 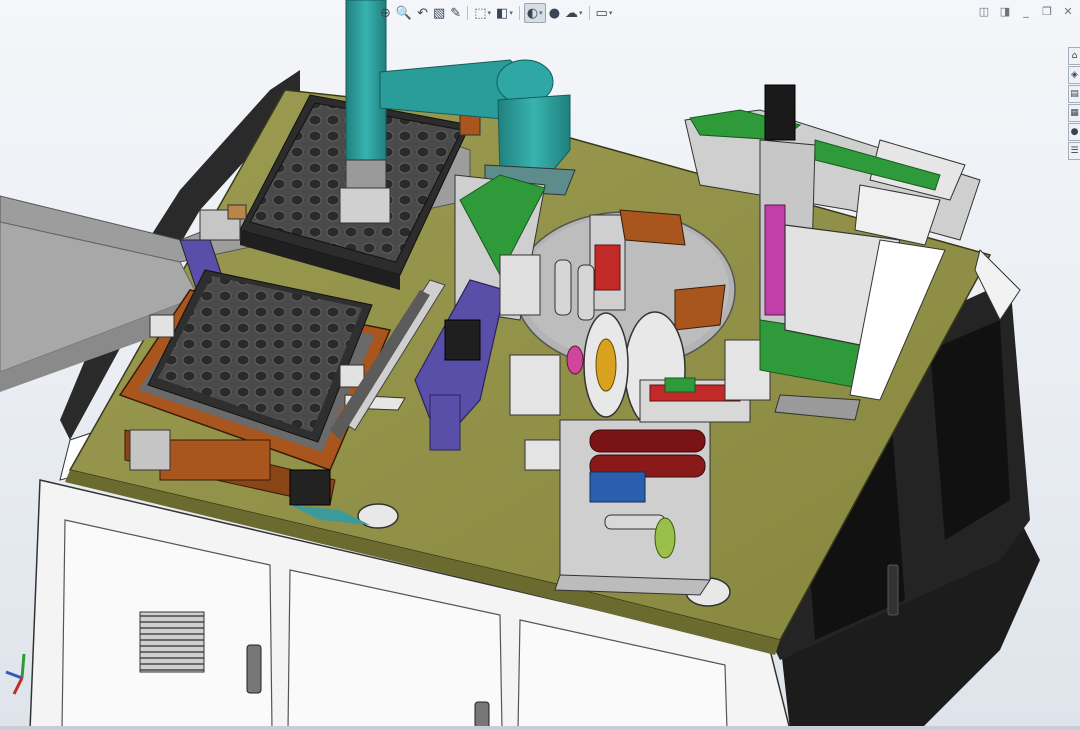 I want to click on edit-appearance-icon-glyph: ●, so click(x=554, y=13).